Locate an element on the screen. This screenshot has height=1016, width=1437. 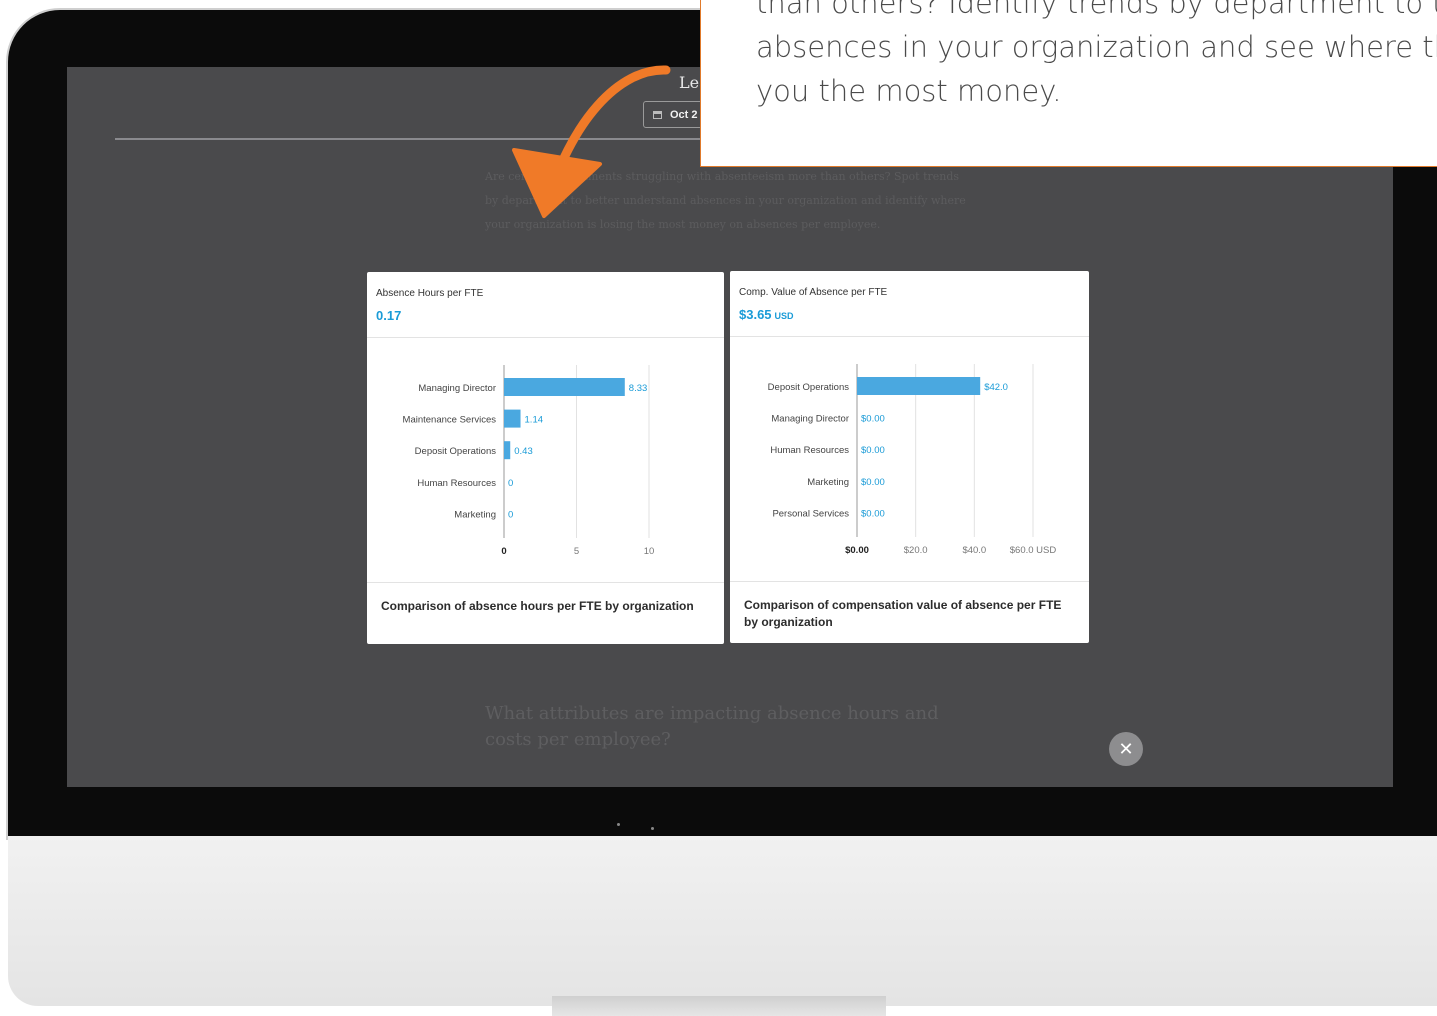
x-tick-label: 5 is located at coordinates (576, 551).